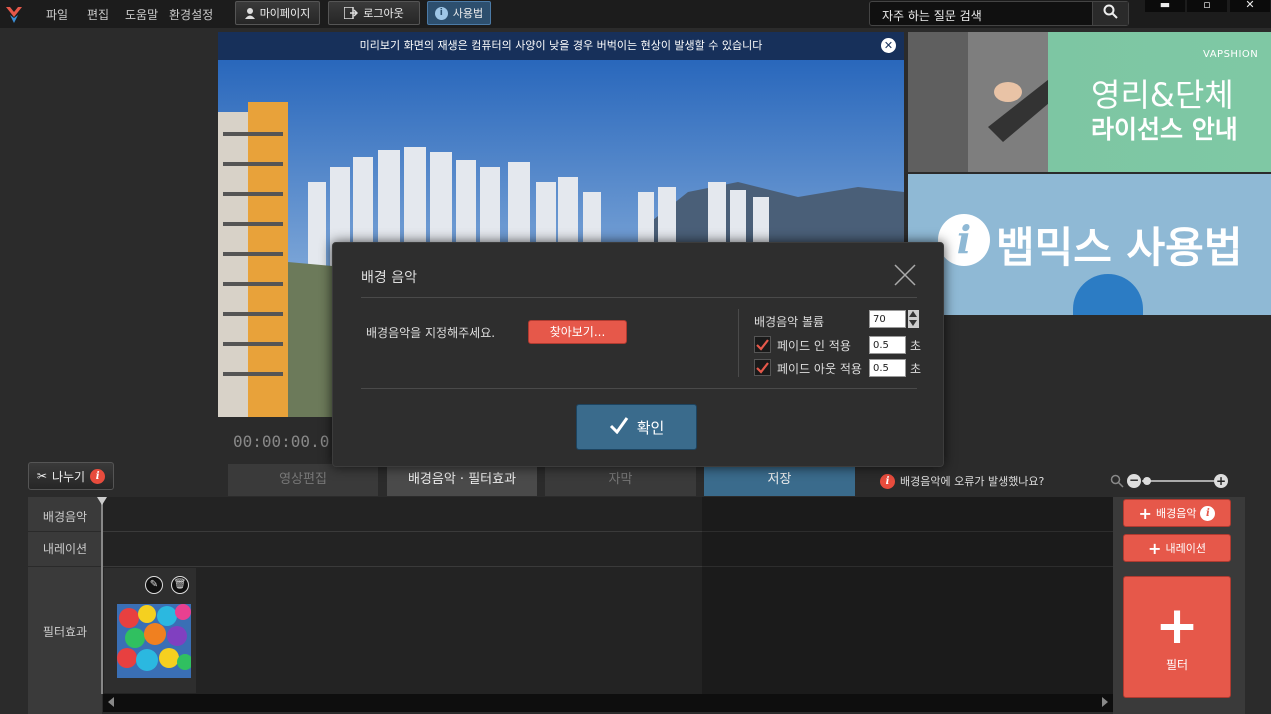  I want to click on scissors-icon: ✂, so click(41, 476).